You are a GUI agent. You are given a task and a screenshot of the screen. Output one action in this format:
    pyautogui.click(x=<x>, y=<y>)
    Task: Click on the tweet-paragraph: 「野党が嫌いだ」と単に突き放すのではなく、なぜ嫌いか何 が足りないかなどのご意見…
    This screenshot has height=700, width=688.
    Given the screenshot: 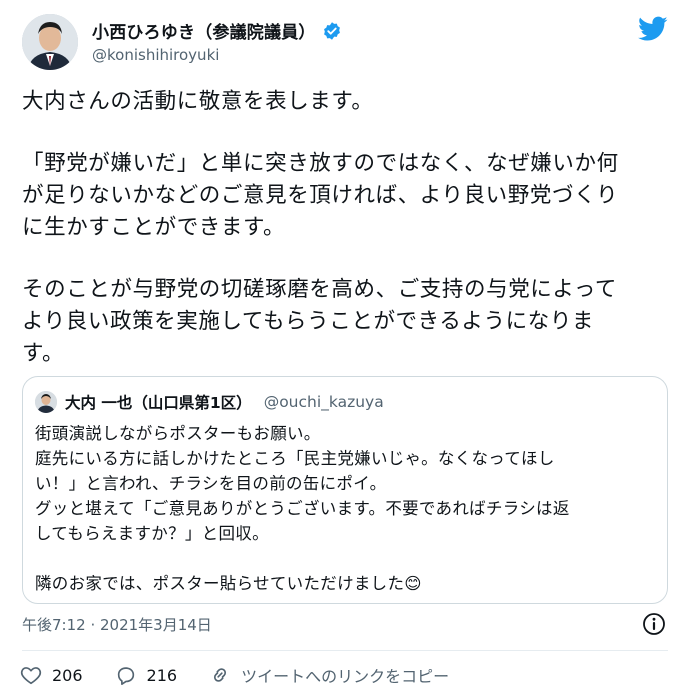 What is the action you would take?
    pyautogui.click(x=320, y=195)
    